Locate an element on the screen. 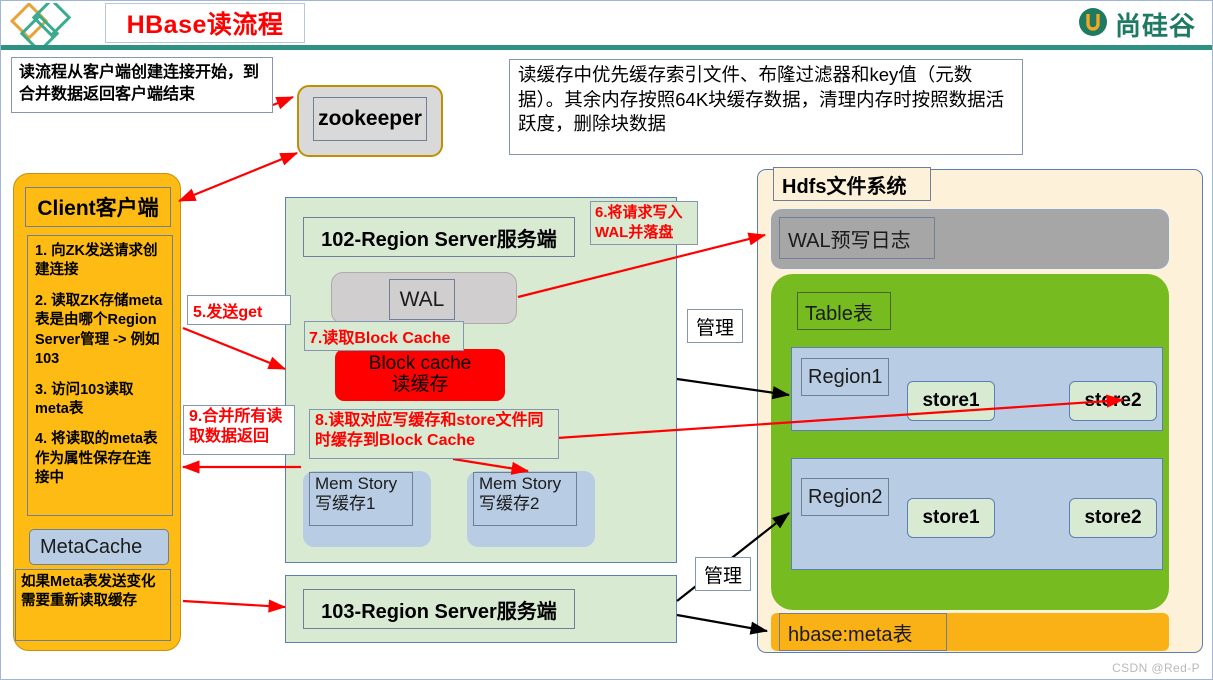  zookeeper-label: zookeeper is located at coordinates (370, 118).